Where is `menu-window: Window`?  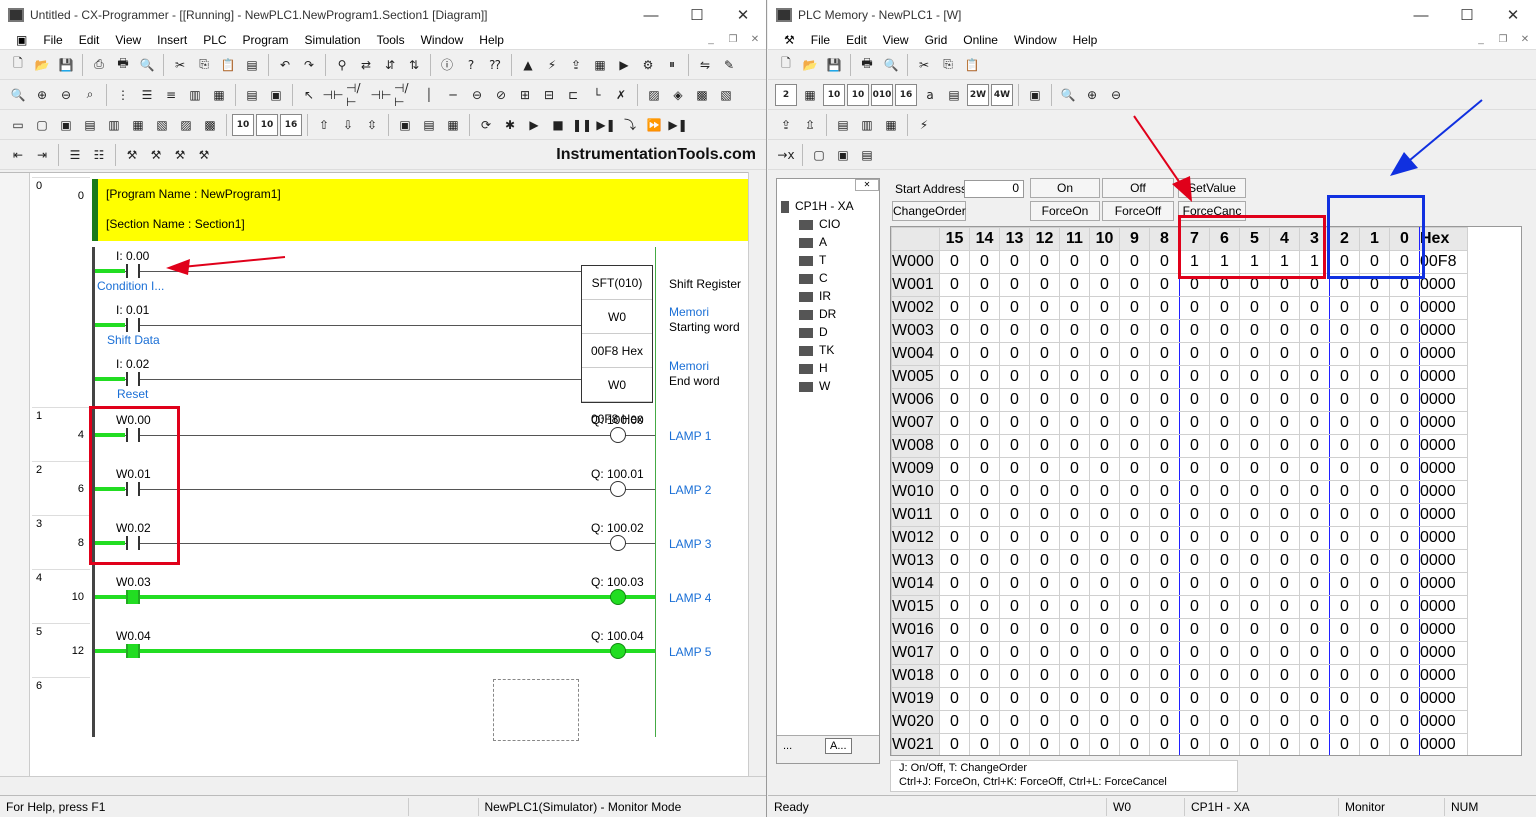 menu-window: Window is located at coordinates (1035, 40).